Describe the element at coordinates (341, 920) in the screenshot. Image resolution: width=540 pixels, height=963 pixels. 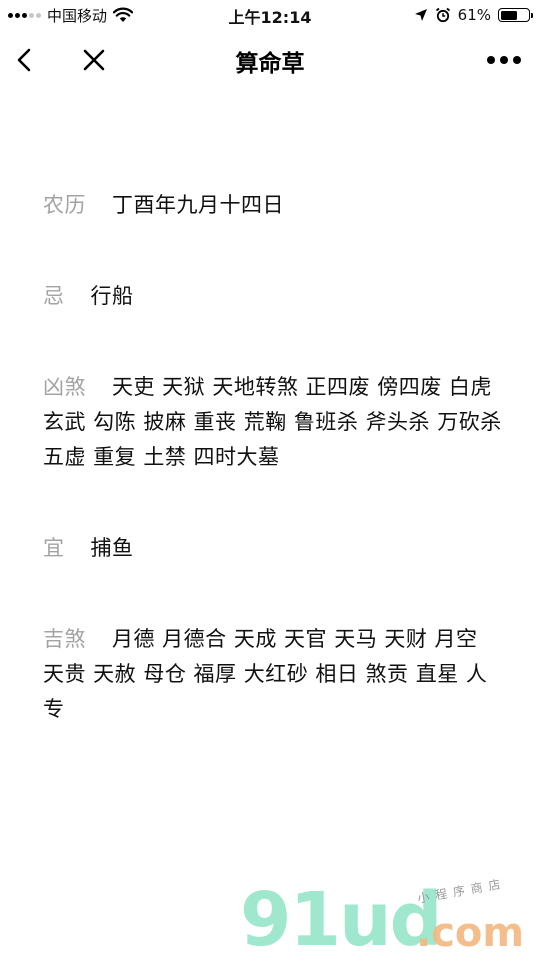
I see `watermark-main: 91ud` at that location.